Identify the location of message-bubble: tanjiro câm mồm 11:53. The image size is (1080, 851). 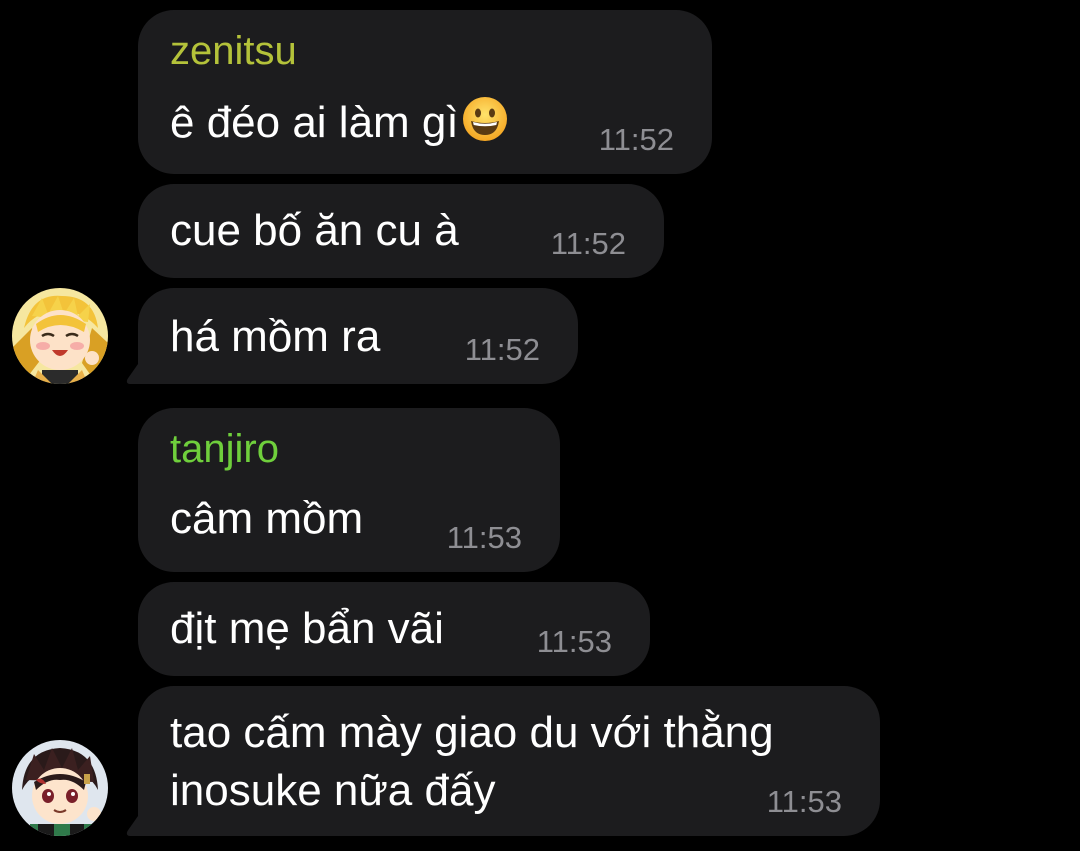
(349, 490).